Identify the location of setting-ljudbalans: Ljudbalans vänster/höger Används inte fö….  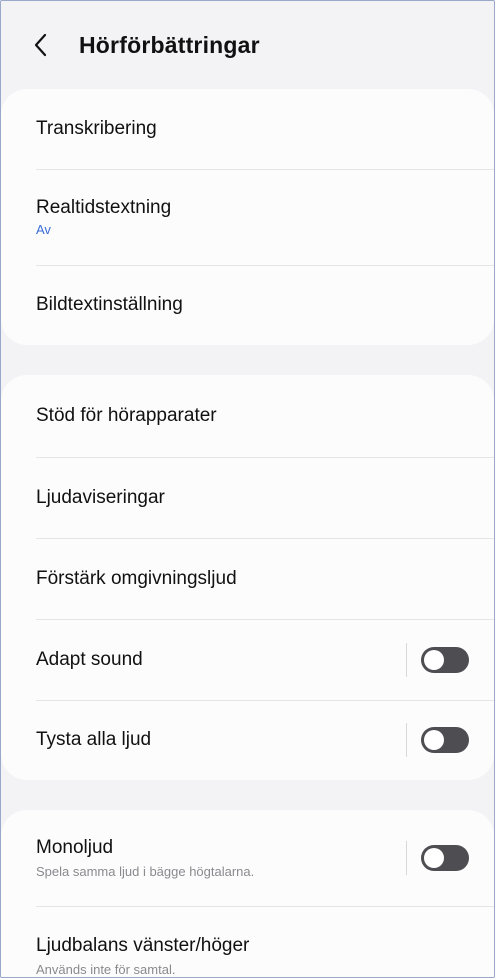
(247, 941).